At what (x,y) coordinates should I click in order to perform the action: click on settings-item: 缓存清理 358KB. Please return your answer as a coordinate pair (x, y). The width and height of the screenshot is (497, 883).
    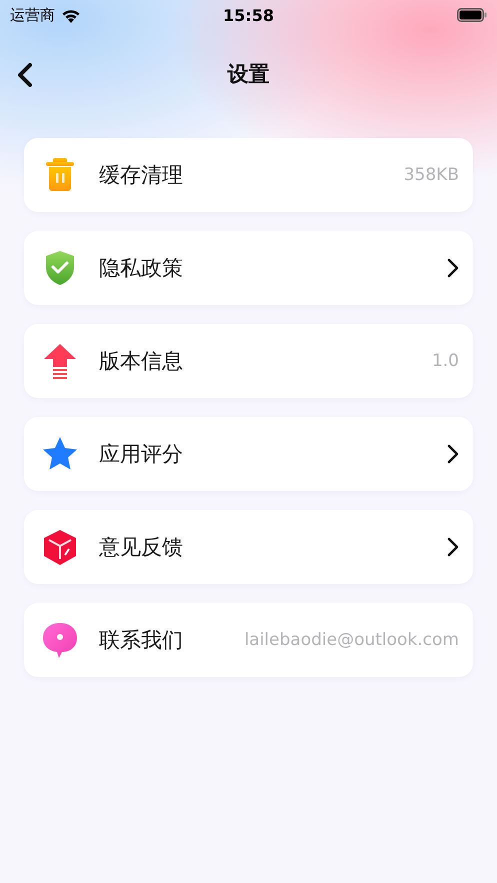
    Looking at the image, I should click on (248, 175).